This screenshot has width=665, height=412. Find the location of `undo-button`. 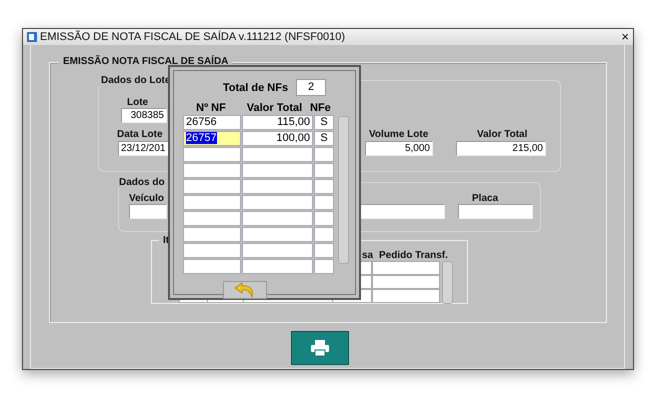

undo-button is located at coordinates (244, 290).